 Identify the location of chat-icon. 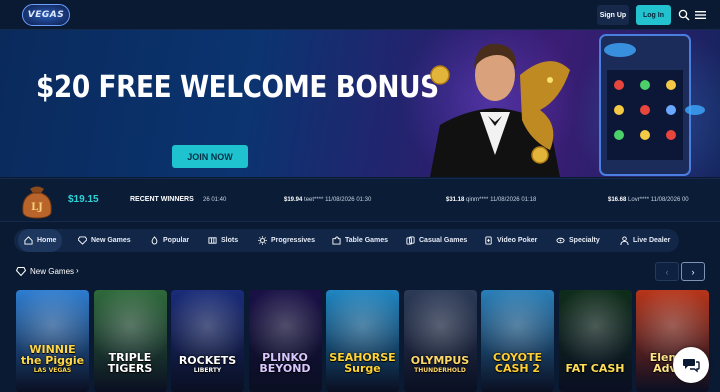
(691, 366).